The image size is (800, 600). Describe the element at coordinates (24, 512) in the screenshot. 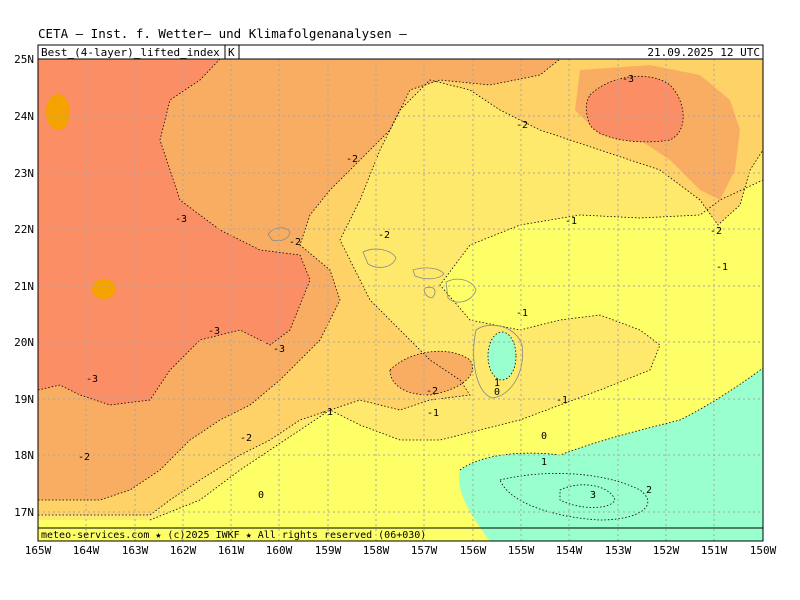

I see `lat-tick-label: 17N` at that location.